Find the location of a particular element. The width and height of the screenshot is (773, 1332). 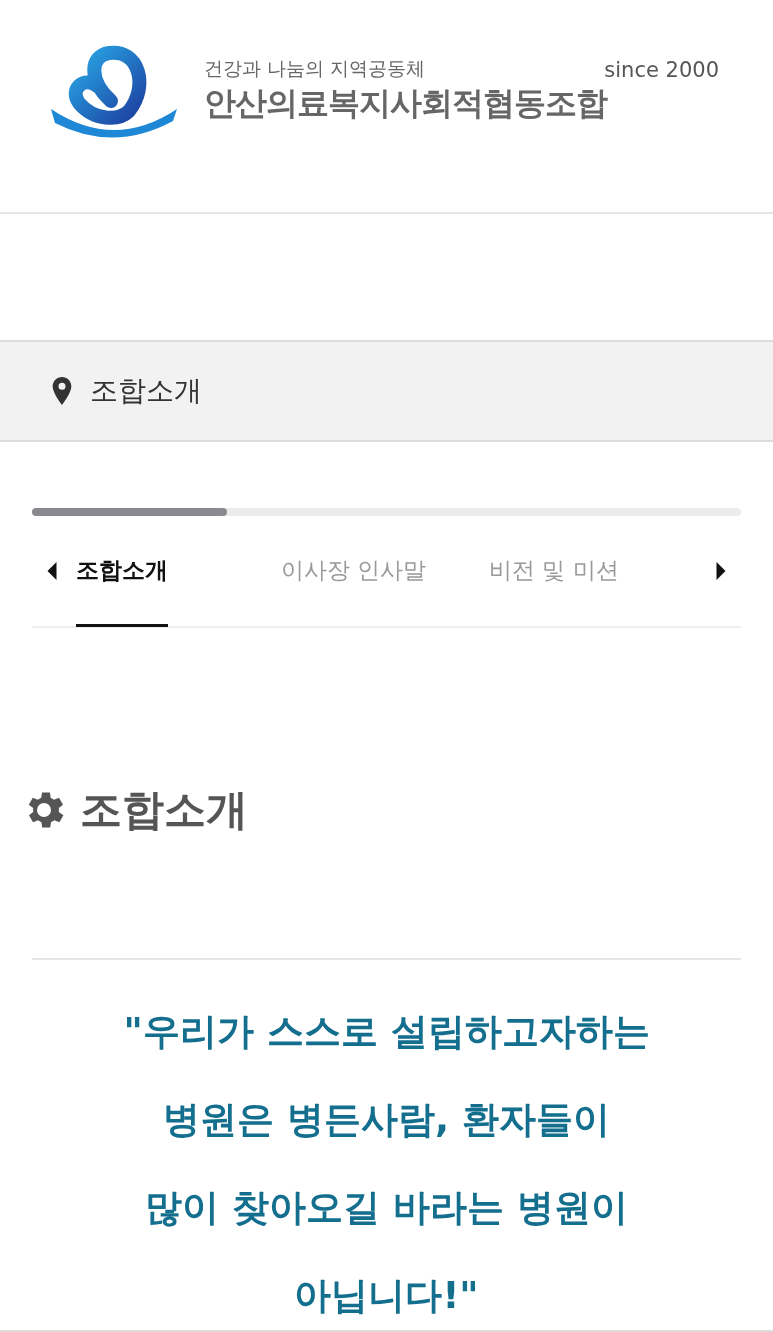

scroll-thumb is located at coordinates (129, 512).